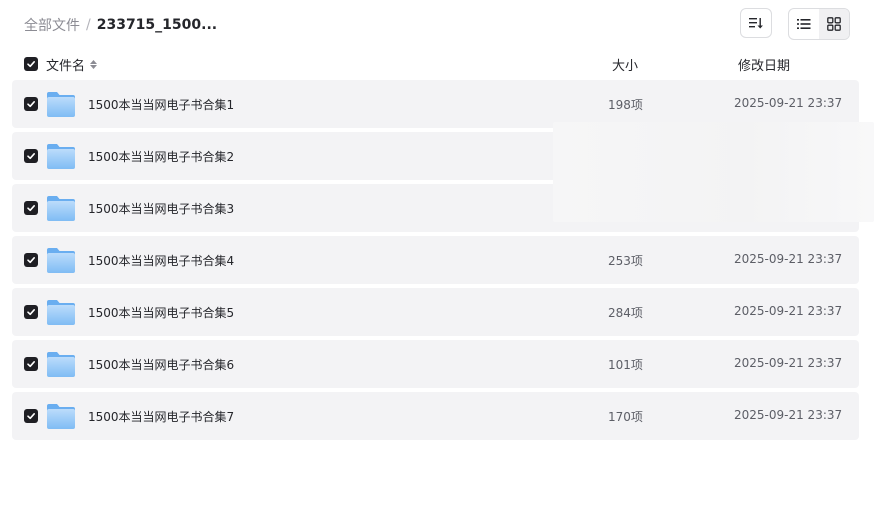 The width and height of the screenshot is (874, 514). Describe the element at coordinates (161, 365) in the screenshot. I see `file-name: 1500本当当网电子书合集6` at that location.